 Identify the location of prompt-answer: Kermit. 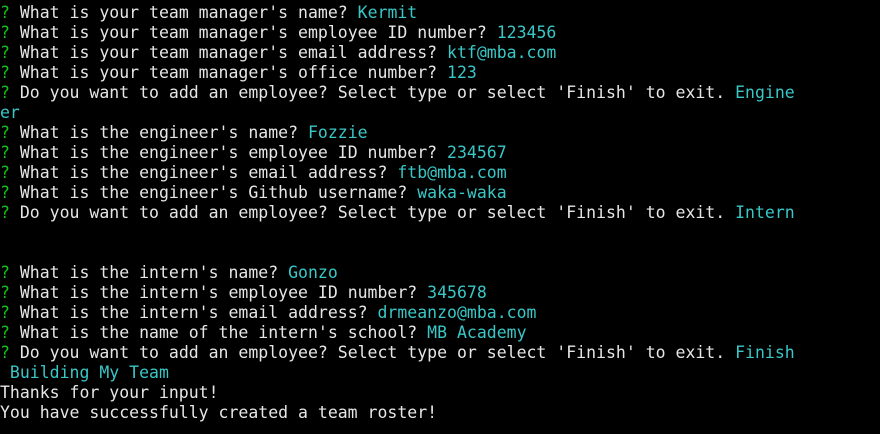
(387, 12).